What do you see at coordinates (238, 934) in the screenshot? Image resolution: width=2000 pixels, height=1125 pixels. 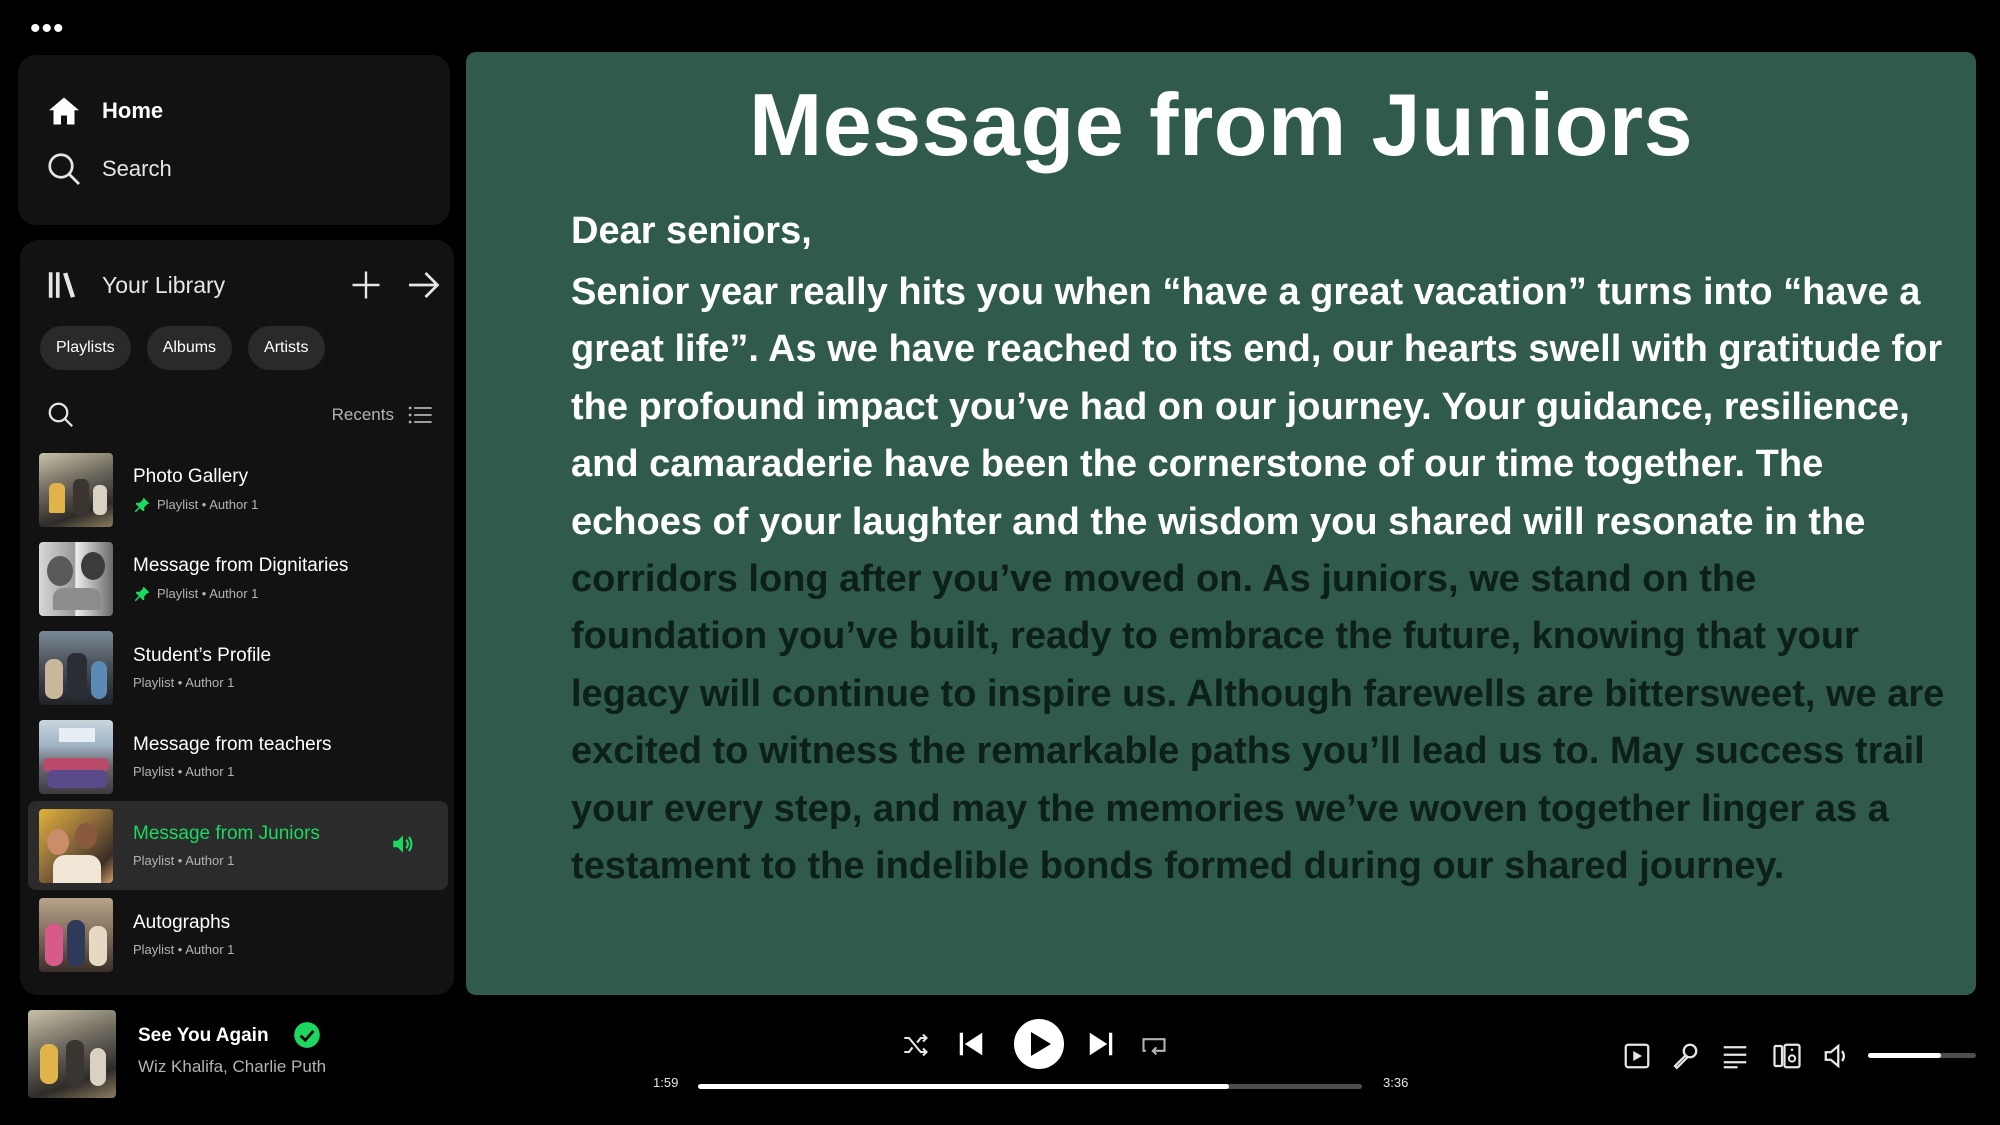 I see `library-item-autographs: Autographs Playlist • Author 1` at bounding box center [238, 934].